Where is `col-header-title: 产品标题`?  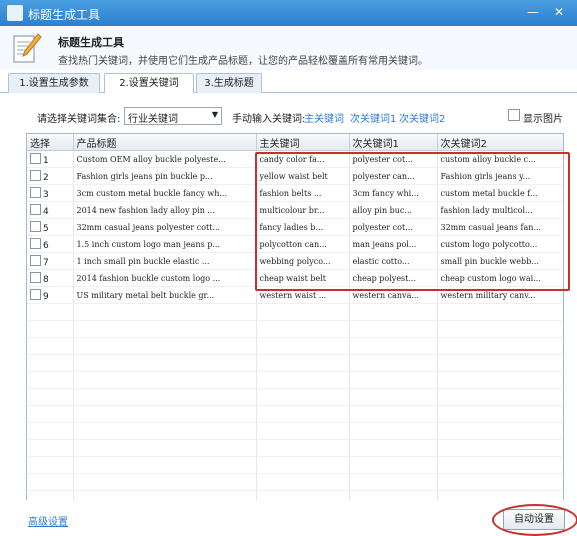
col-header-title: 产品标题 is located at coordinates (165, 142).